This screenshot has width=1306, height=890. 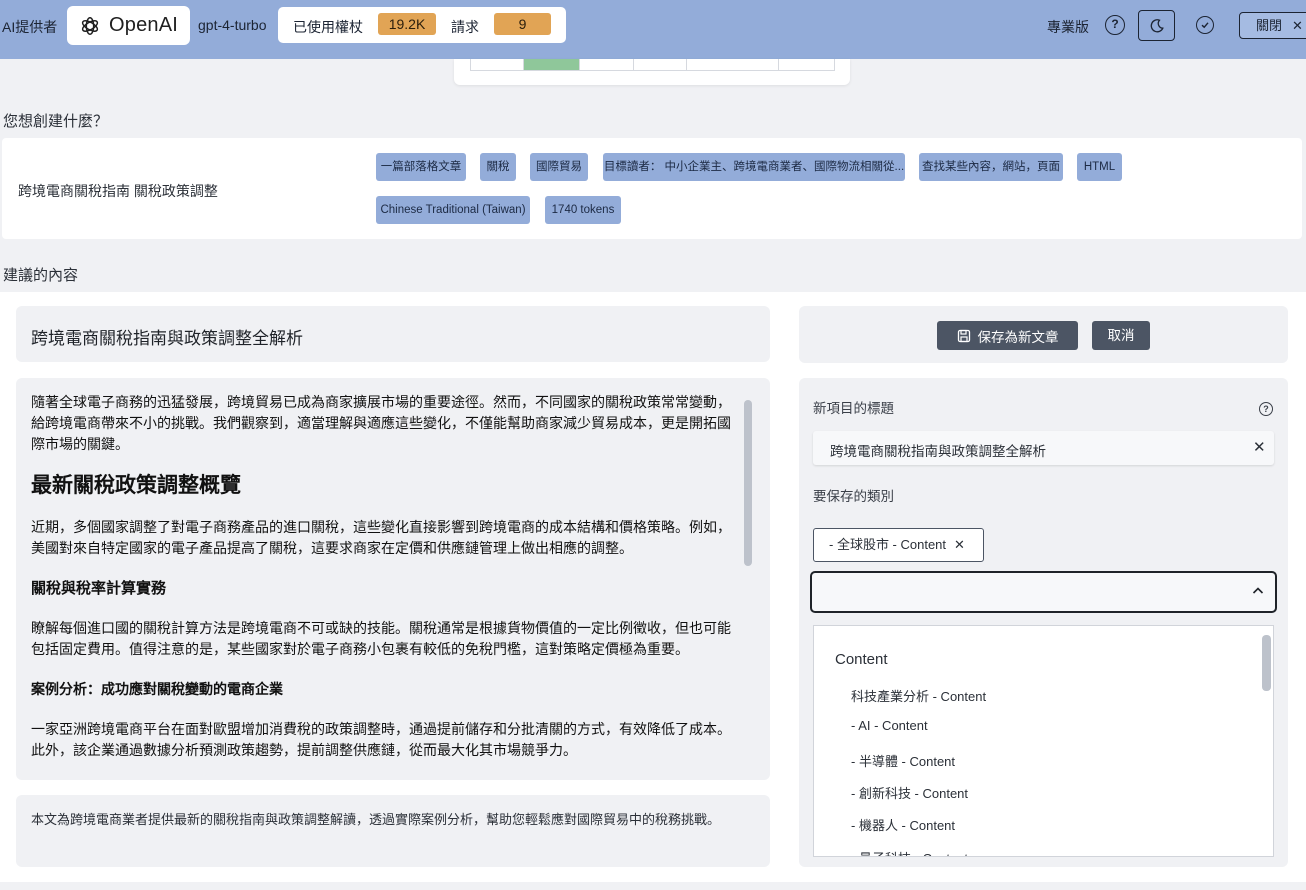 I want to click on cancel-button: 取消, so click(x=1121, y=335).